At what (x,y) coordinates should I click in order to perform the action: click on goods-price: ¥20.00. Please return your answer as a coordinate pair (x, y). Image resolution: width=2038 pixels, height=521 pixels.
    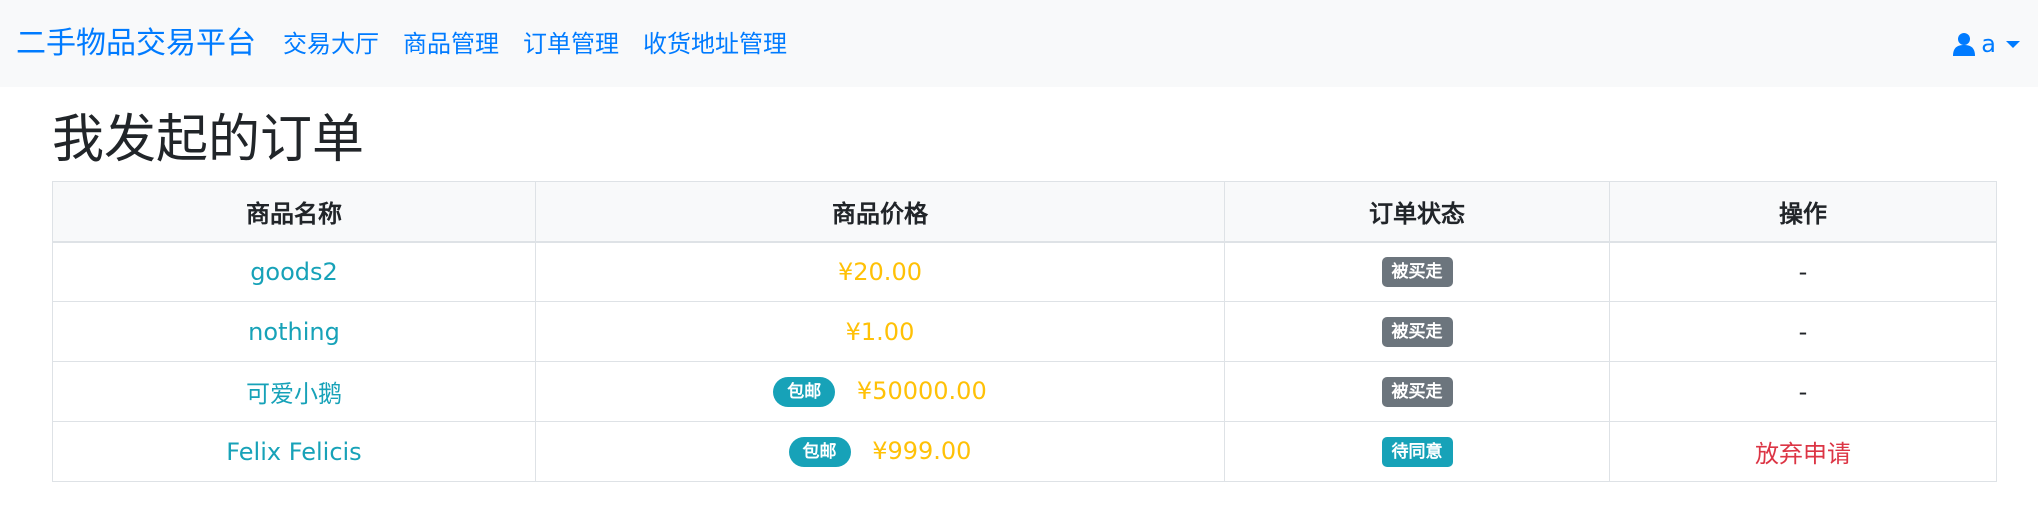
    Looking at the image, I should click on (880, 271).